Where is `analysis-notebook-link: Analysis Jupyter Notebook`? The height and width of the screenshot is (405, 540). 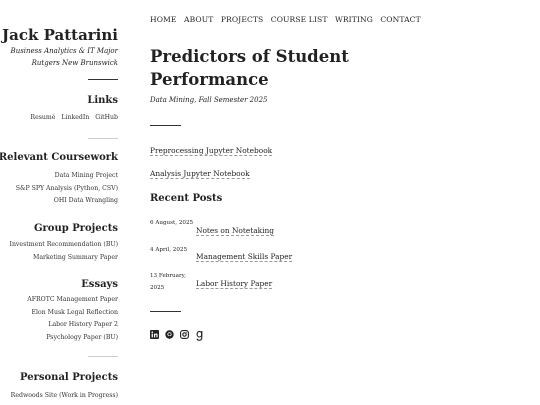 analysis-notebook-link: Analysis Jupyter Notebook is located at coordinates (200, 174).